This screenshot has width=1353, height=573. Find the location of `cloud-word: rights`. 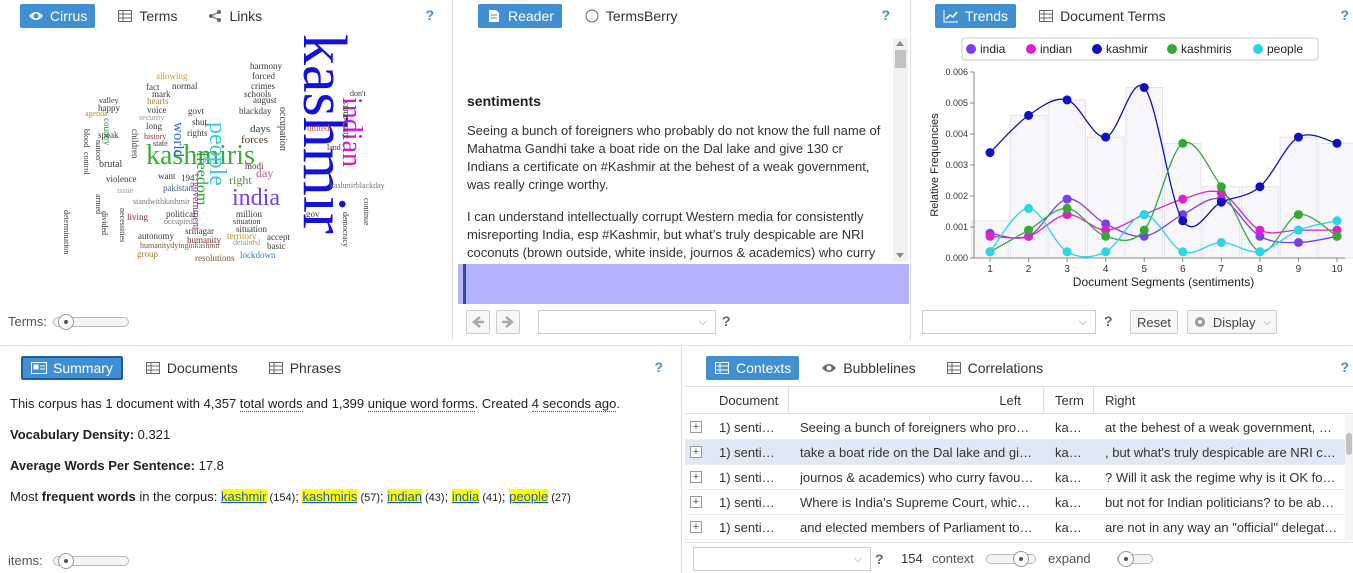

cloud-word: rights is located at coordinates (197, 133).